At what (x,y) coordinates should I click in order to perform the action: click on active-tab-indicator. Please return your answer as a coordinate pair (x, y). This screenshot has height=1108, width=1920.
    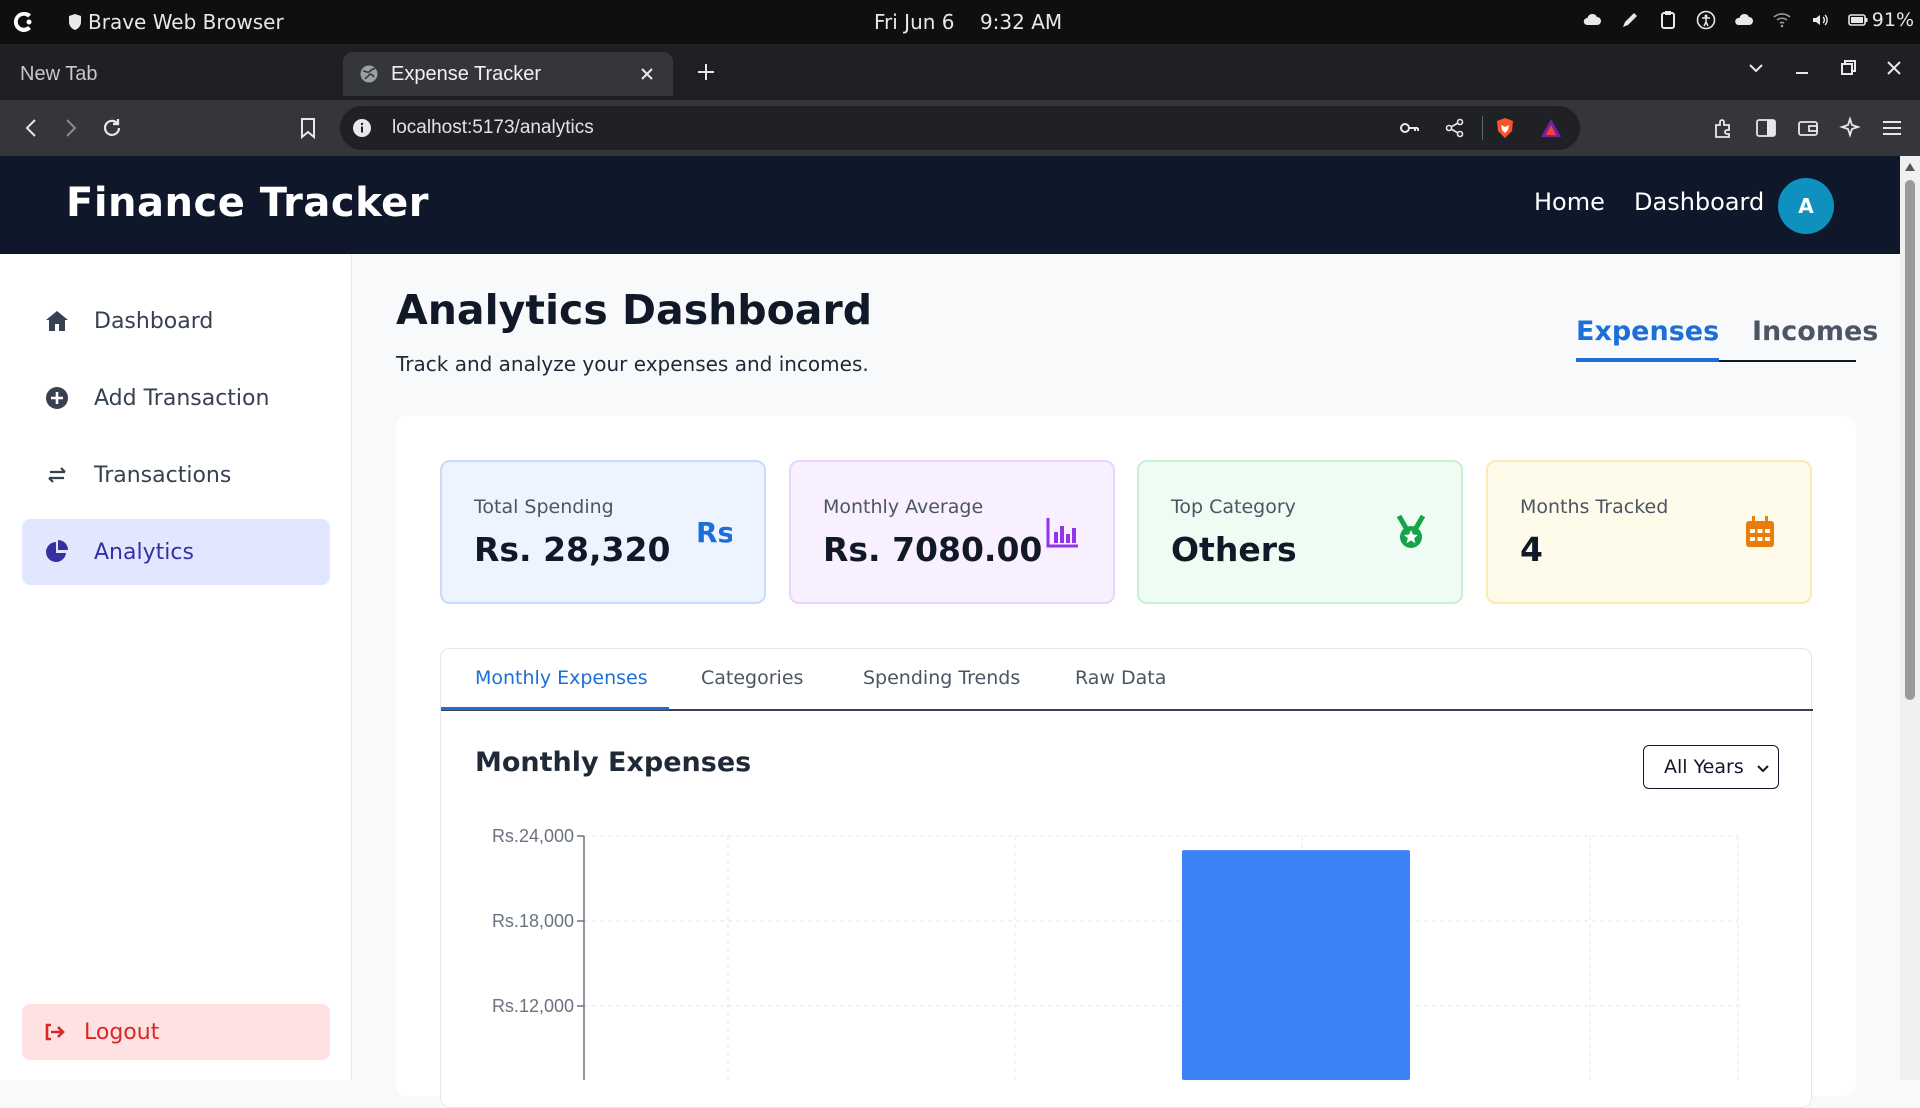
    Looking at the image, I should click on (555, 708).